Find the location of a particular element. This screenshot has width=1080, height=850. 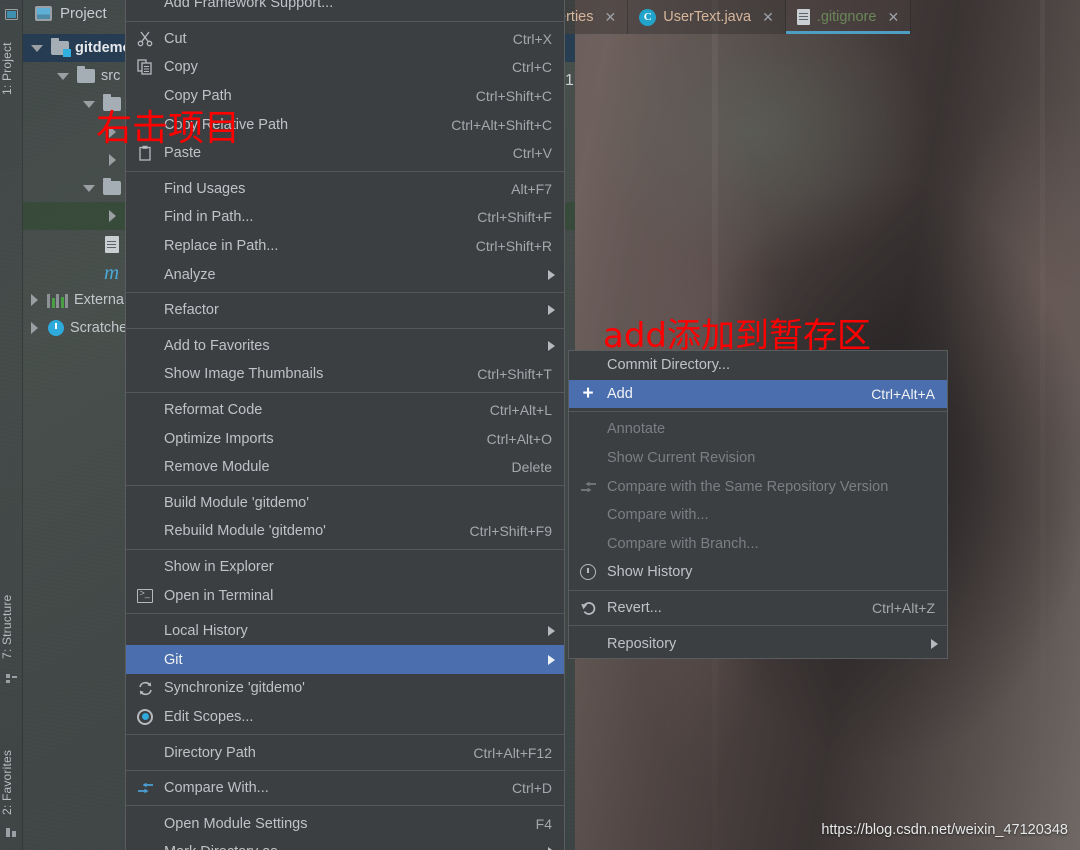

favorites-icon is located at coordinates (11, 832).